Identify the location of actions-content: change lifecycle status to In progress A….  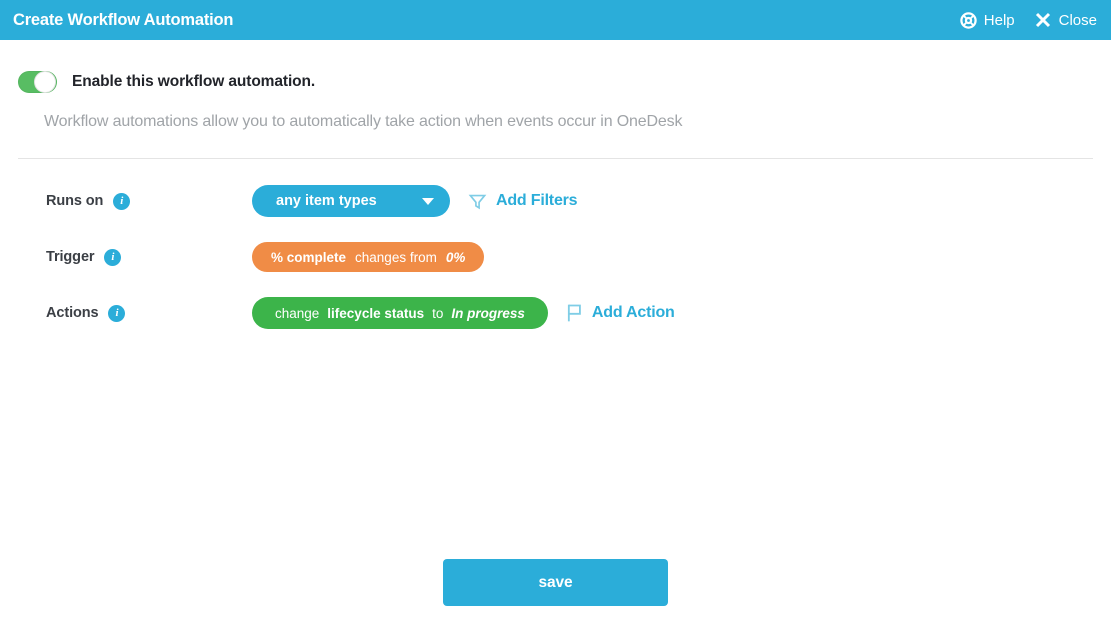
(463, 313).